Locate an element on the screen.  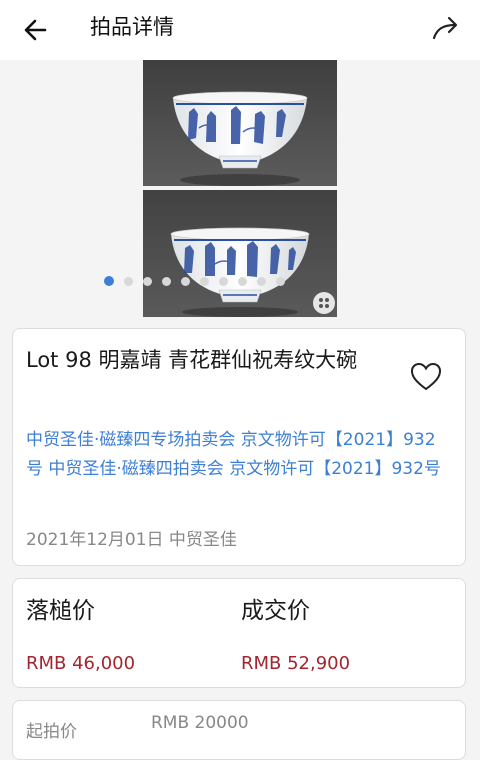
share-button is located at coordinates (446, 28).